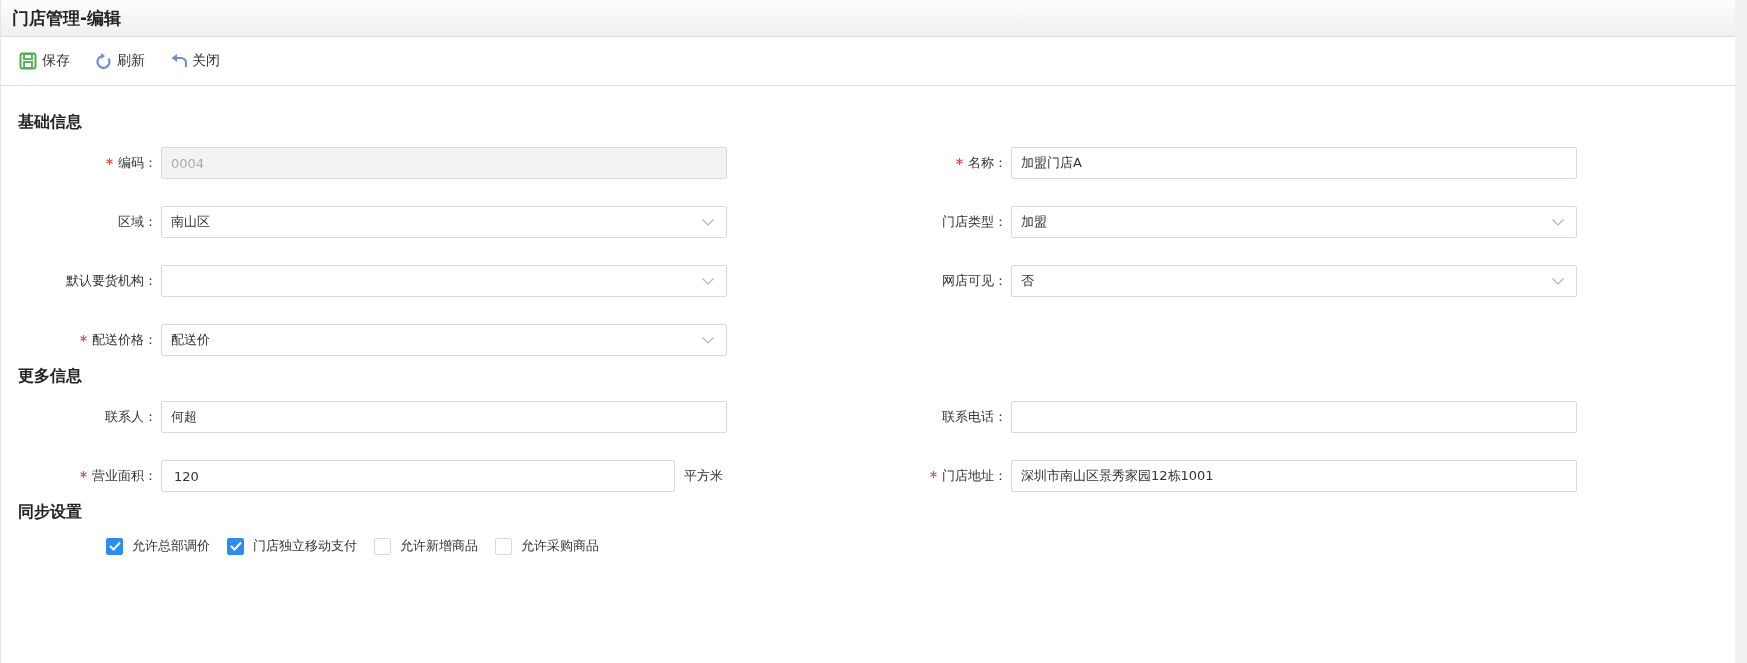  Describe the element at coordinates (195, 61) in the screenshot. I see `close-button: 关闭` at that location.